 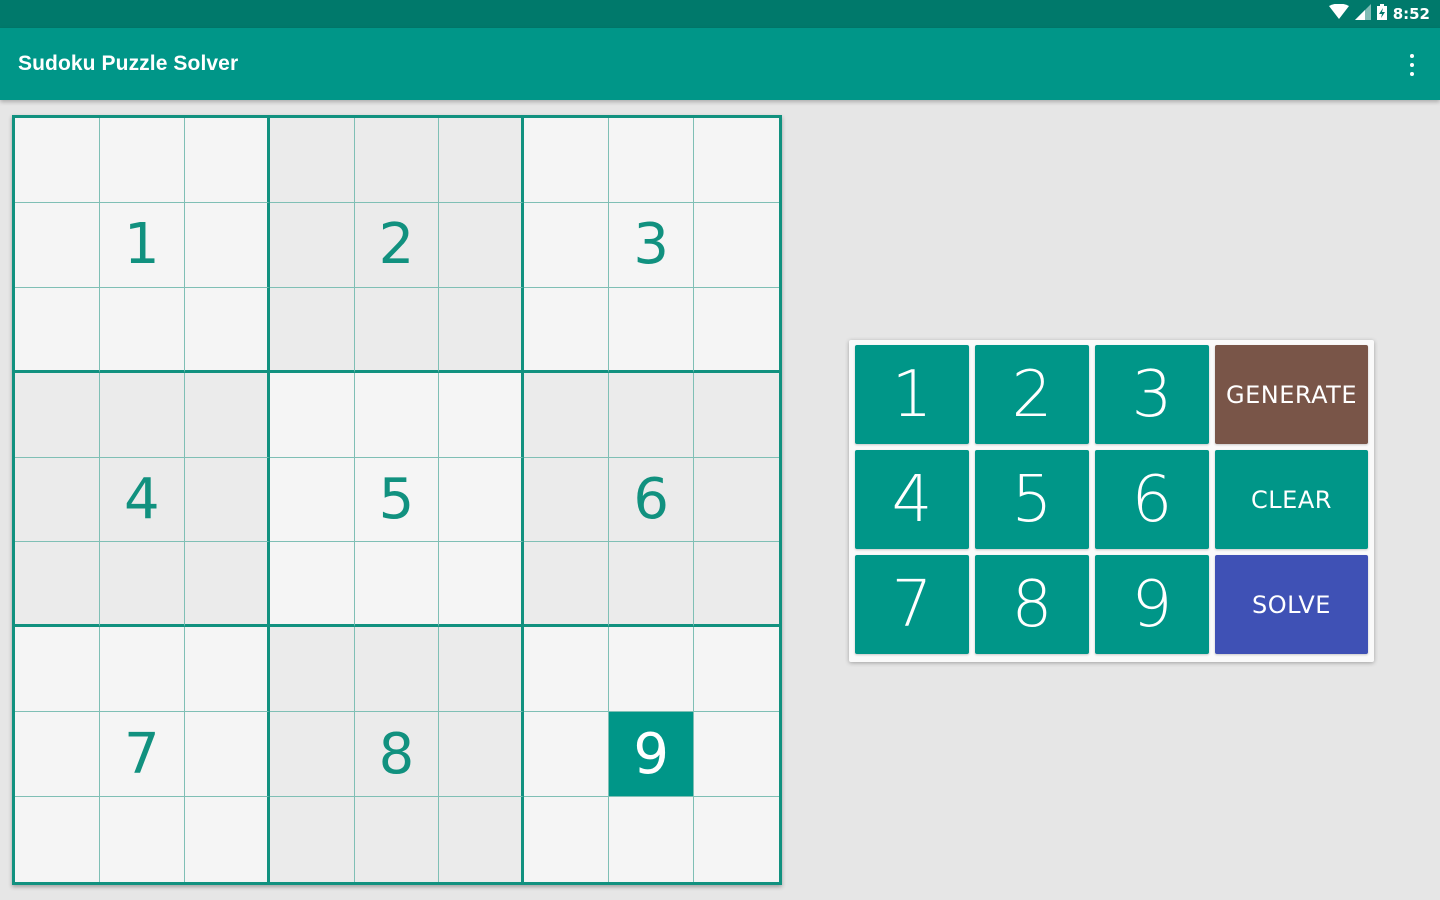 I want to click on key-9: 9, so click(x=1152, y=604).